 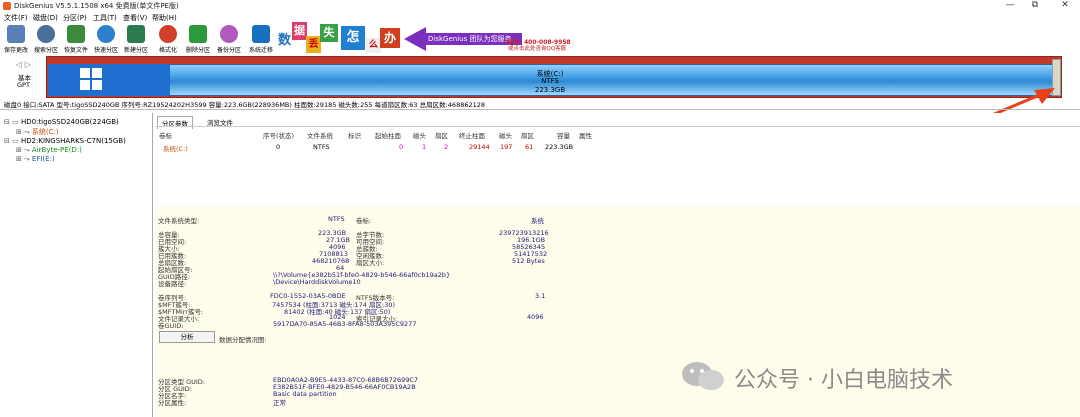 I want to click on row-fs: NTFS, so click(x=321, y=147).